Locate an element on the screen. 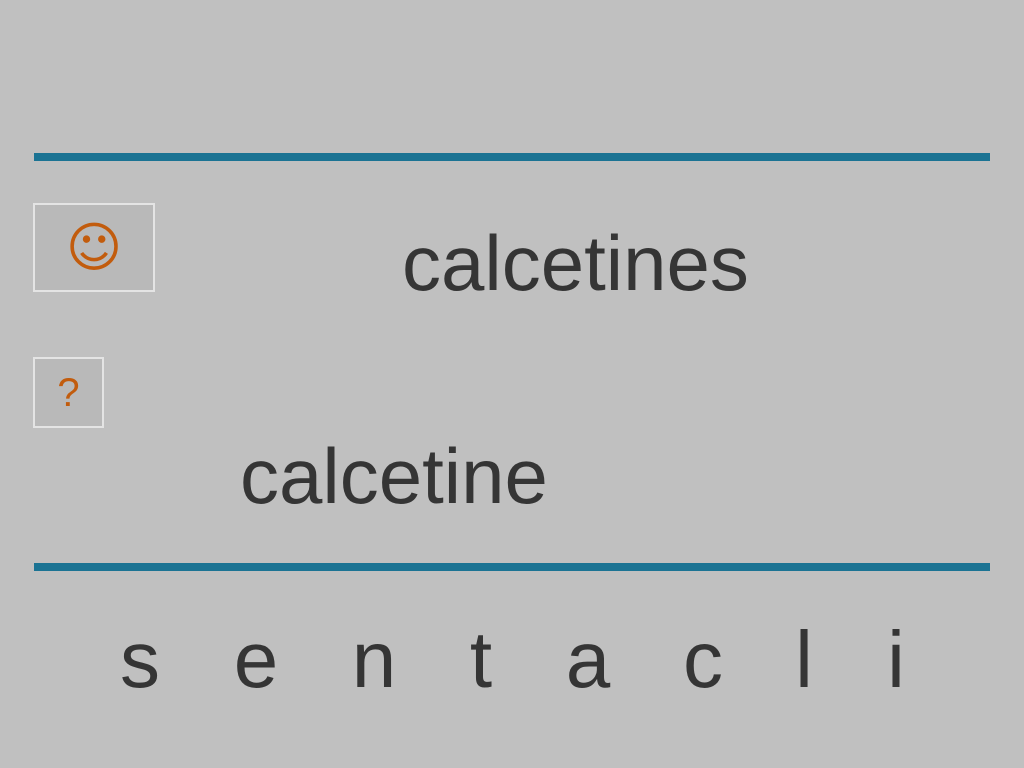 This screenshot has height=768, width=1024. bottom-divider is located at coordinates (512, 567).